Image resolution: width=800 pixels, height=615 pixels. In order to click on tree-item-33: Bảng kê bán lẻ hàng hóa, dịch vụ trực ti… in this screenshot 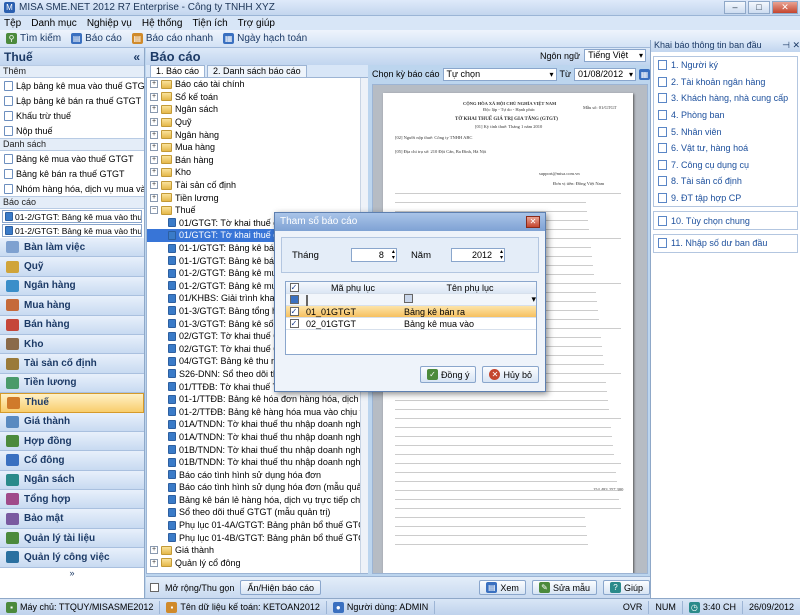, I will do `click(257, 500)`.